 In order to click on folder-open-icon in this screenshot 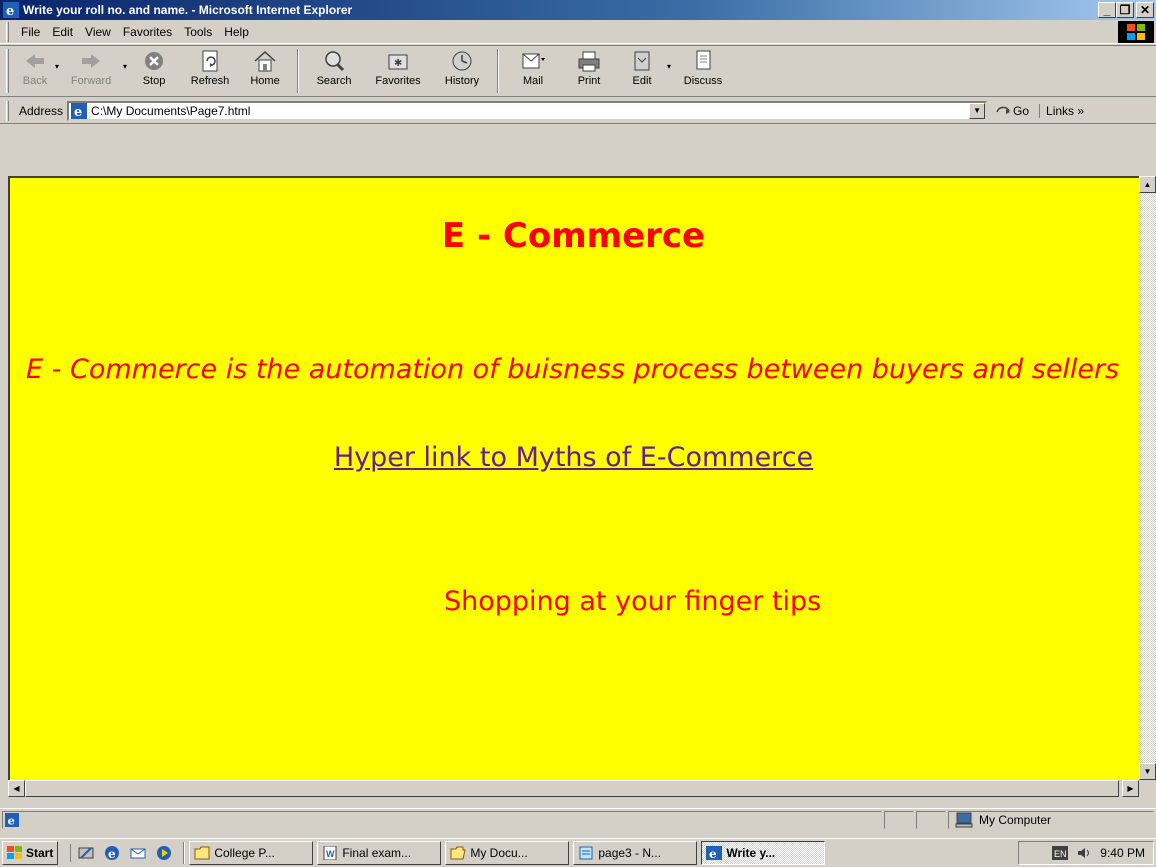, I will do `click(458, 853)`.